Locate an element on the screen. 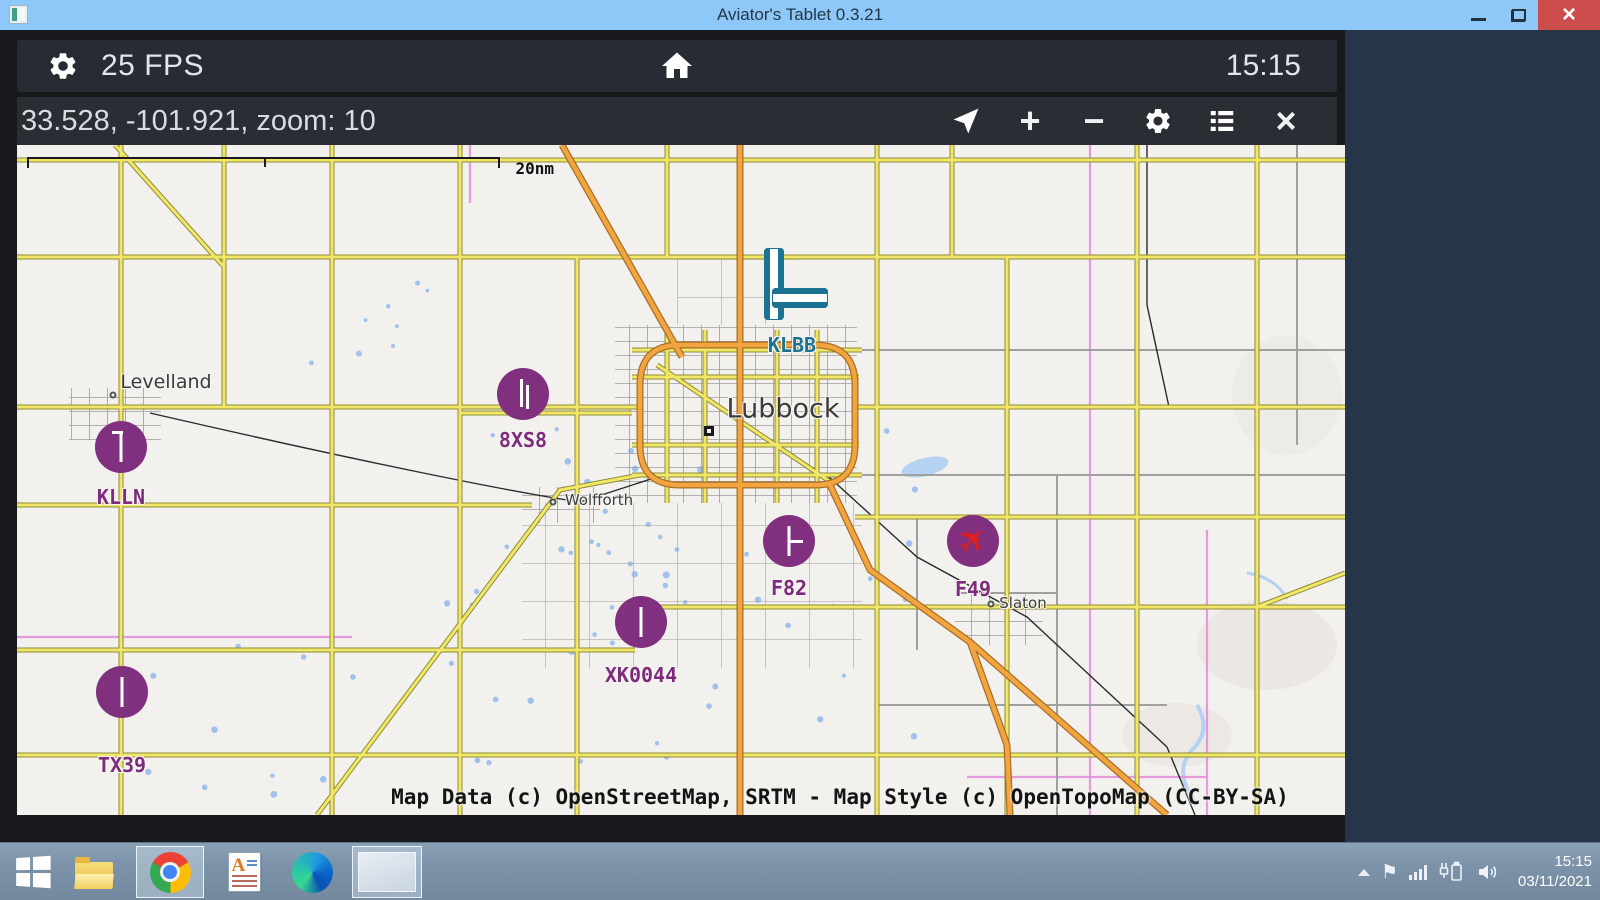  layers-list-button is located at coordinates (1222, 121).